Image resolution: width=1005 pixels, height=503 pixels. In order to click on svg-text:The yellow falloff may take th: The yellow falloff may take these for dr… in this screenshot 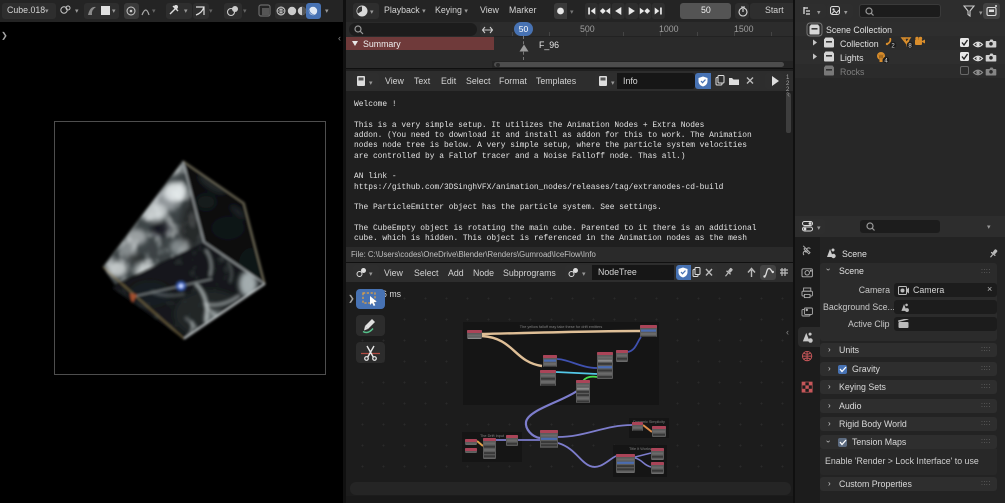, I will do `click(561, 327)`.